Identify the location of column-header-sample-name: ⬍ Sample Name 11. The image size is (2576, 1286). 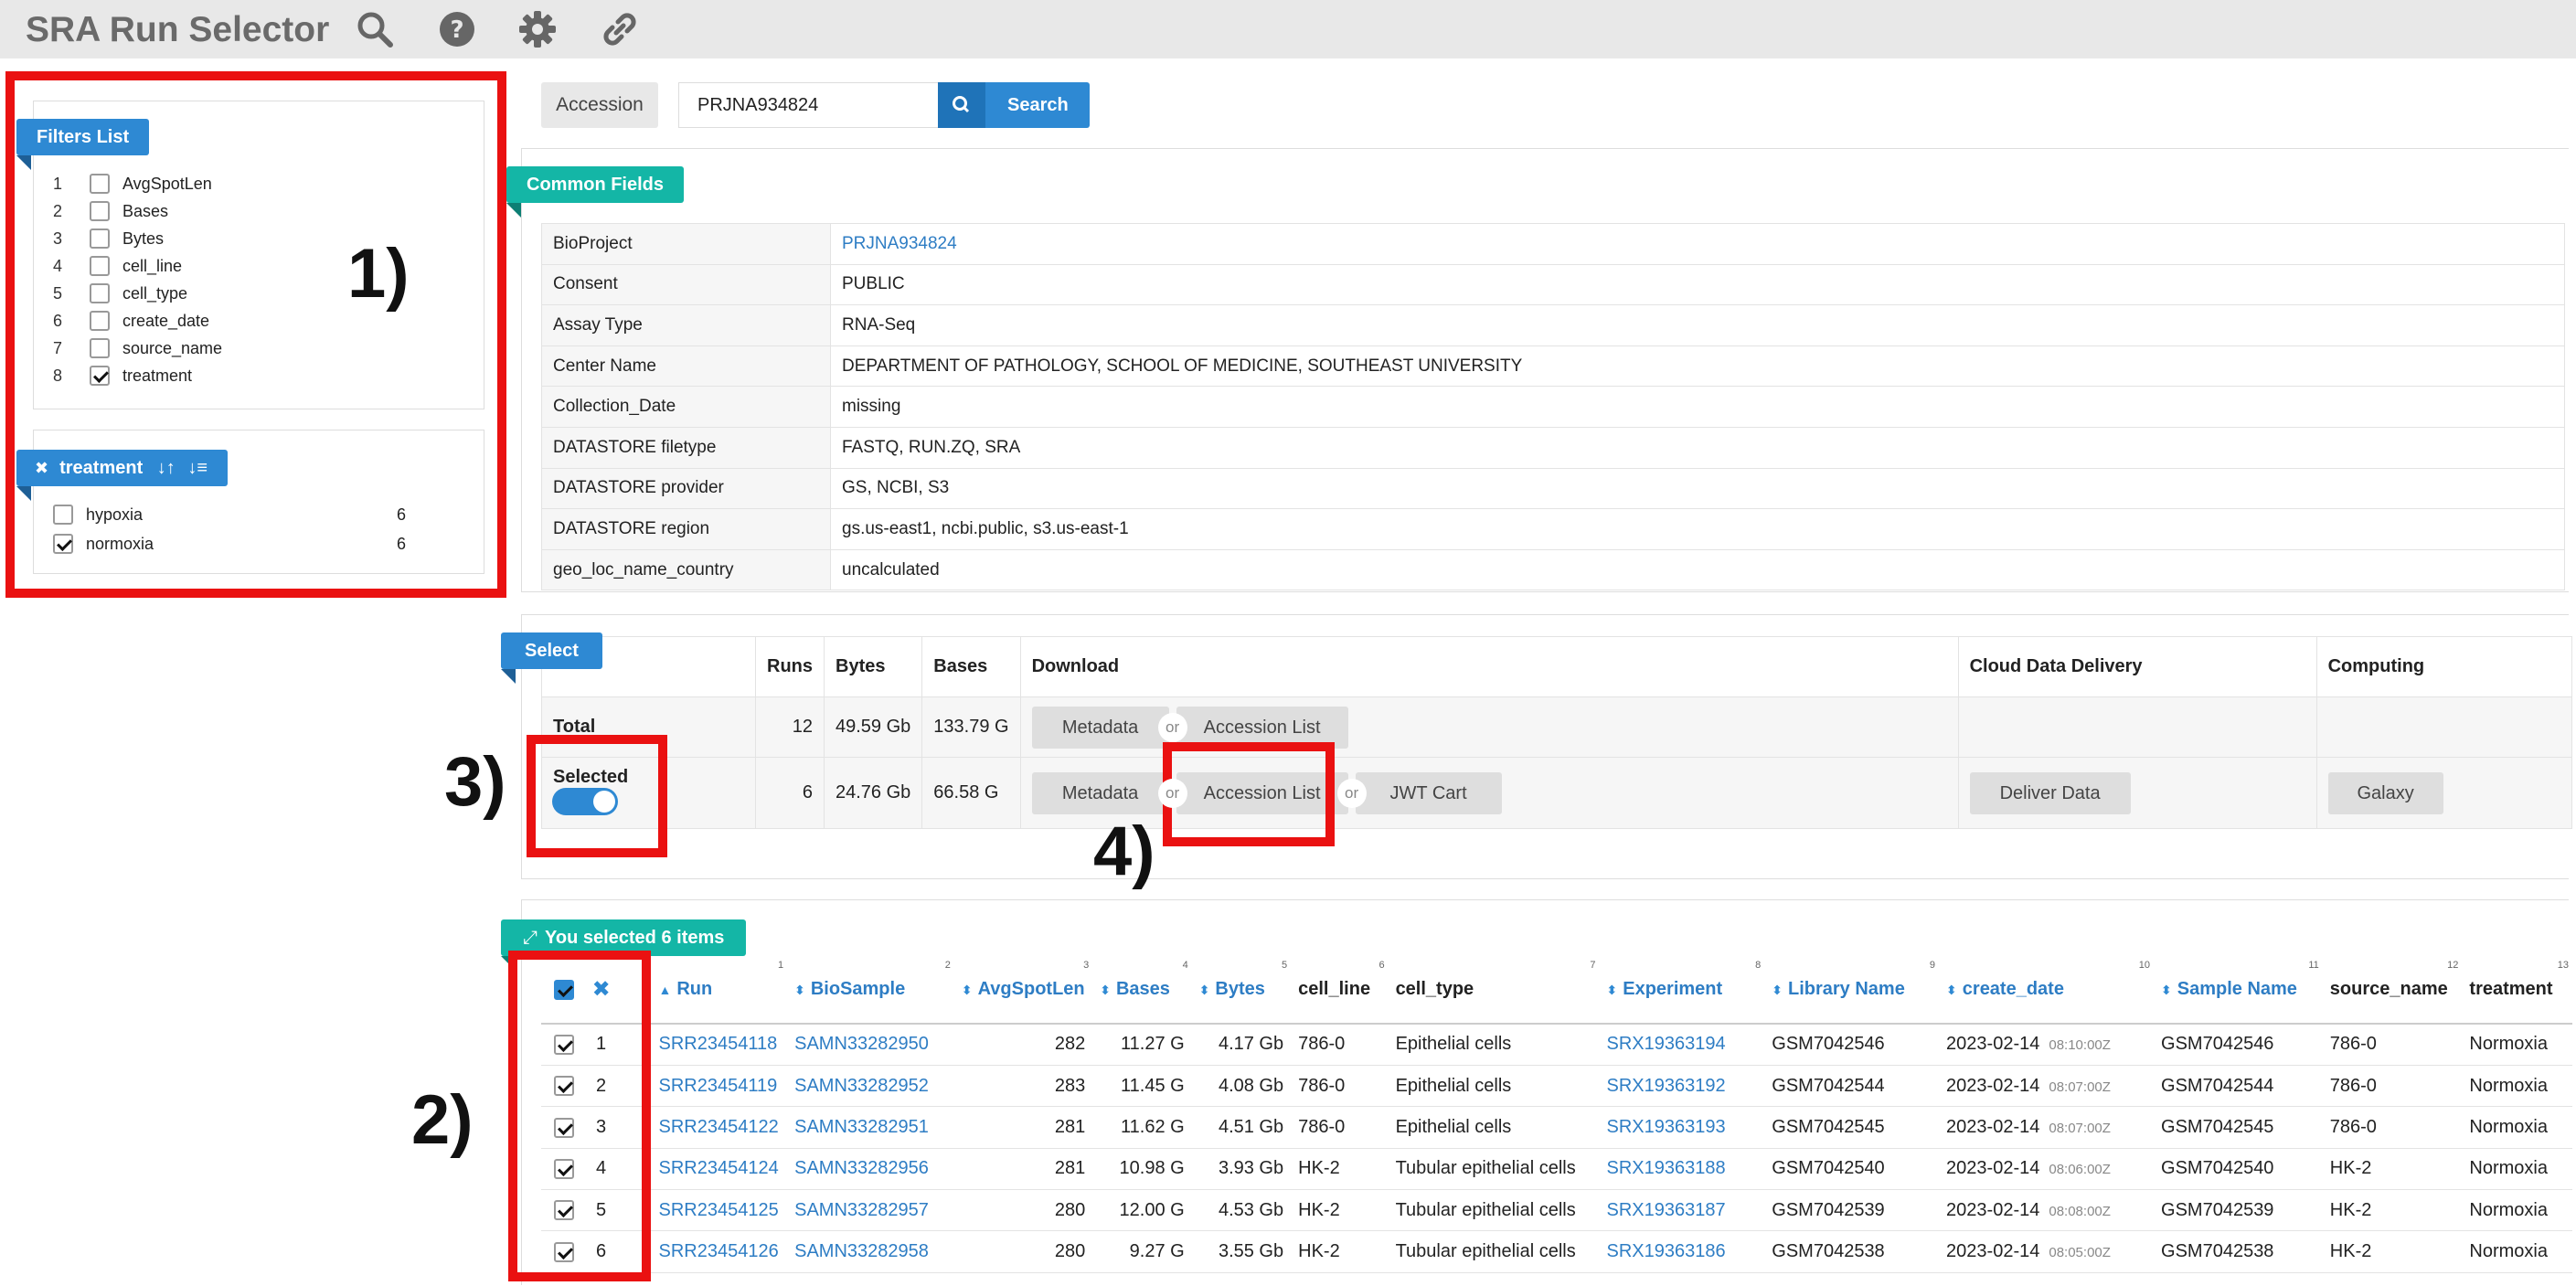
(2238, 990).